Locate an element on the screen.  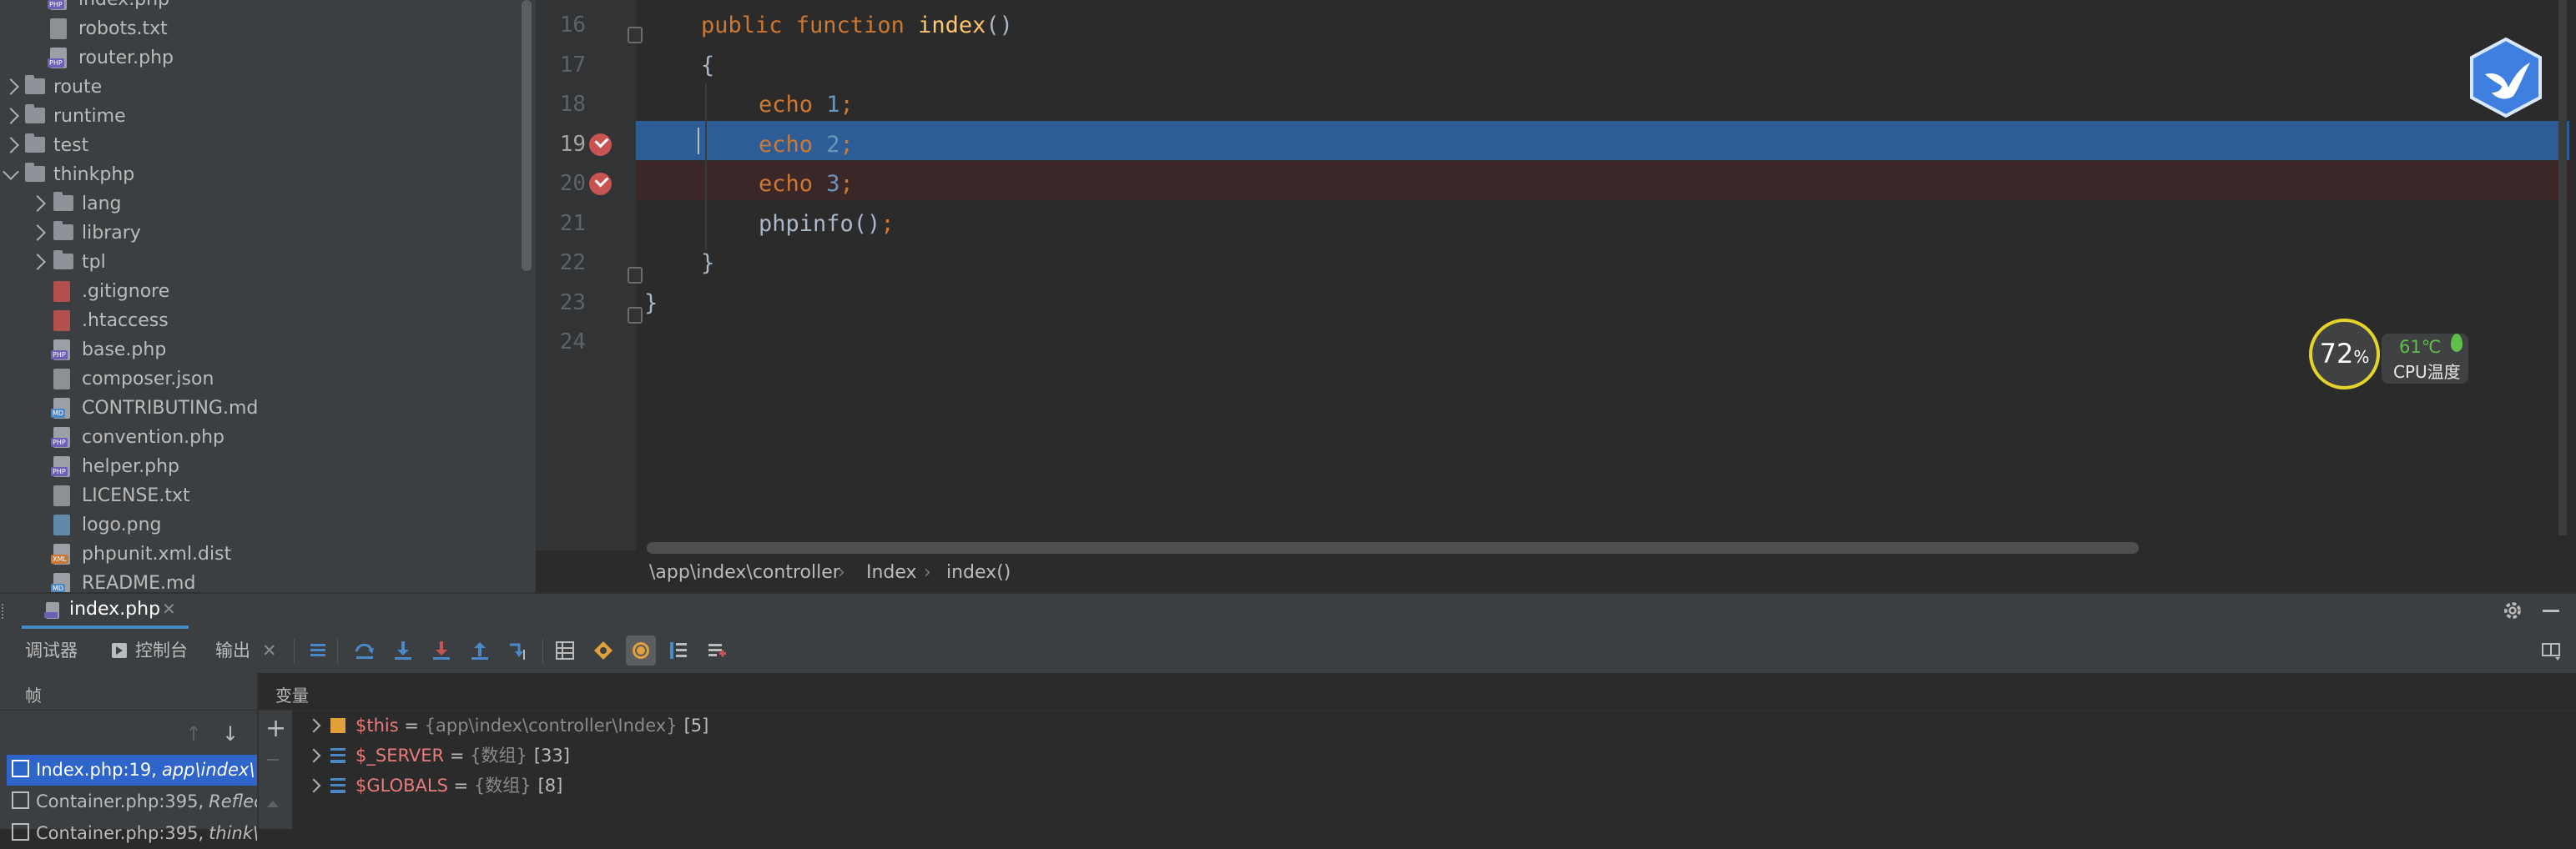
line-number: 23 is located at coordinates (561, 303).